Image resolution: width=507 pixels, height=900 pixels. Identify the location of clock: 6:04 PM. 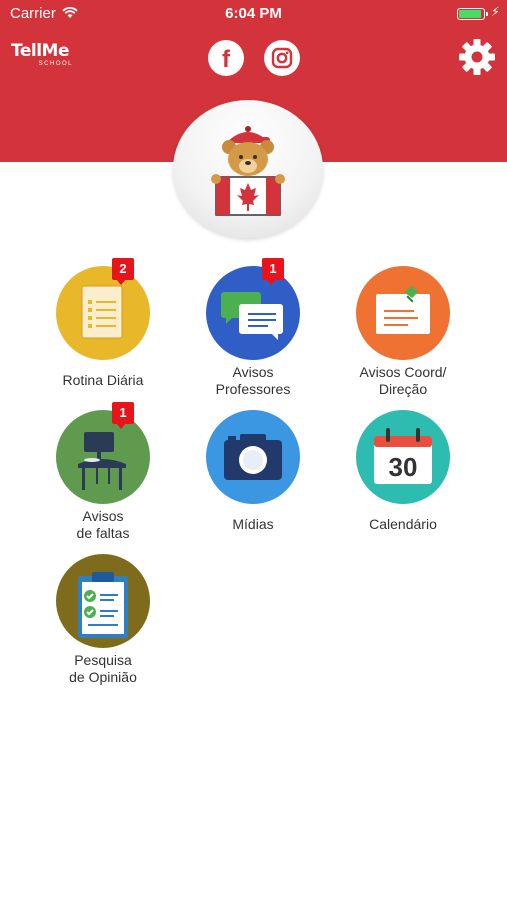
(253, 13).